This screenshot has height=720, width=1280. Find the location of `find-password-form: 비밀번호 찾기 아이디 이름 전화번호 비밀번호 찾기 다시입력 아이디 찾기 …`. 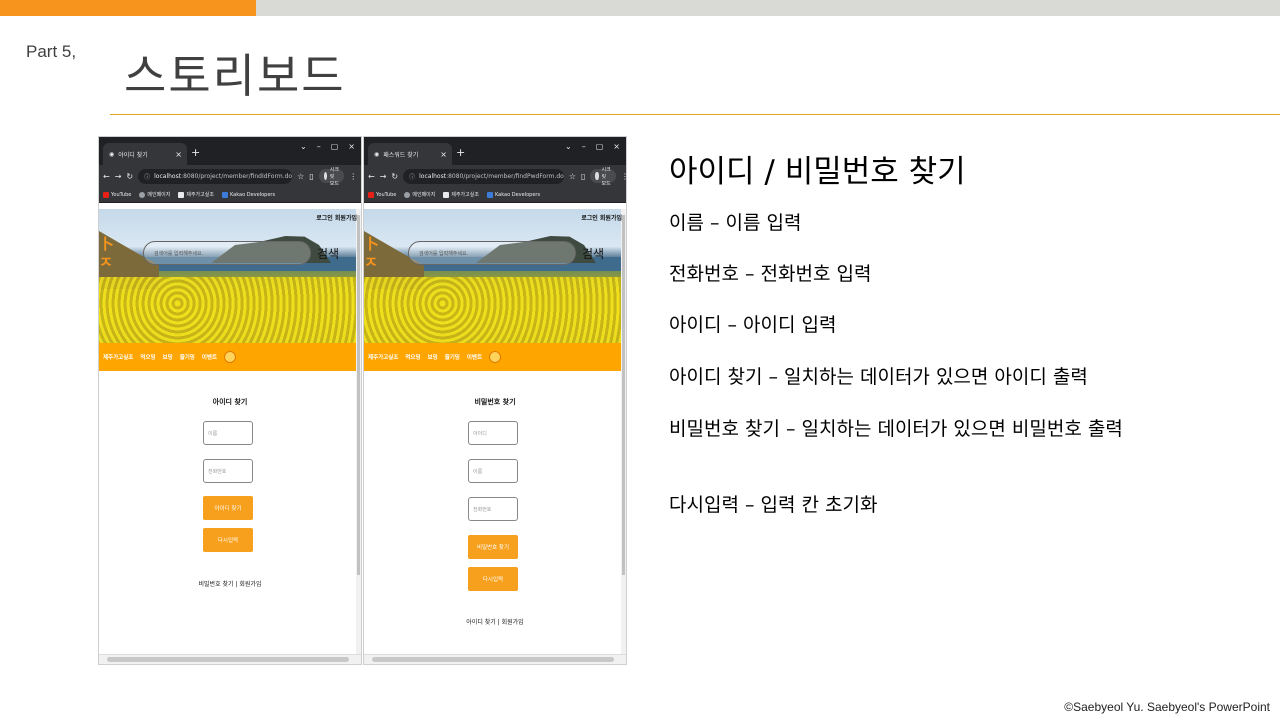

find-password-form: 비밀번호 찾기 아이디 이름 전화번호 비밀번호 찾기 다시입력 아이디 찾기 … is located at coordinates (495, 512).